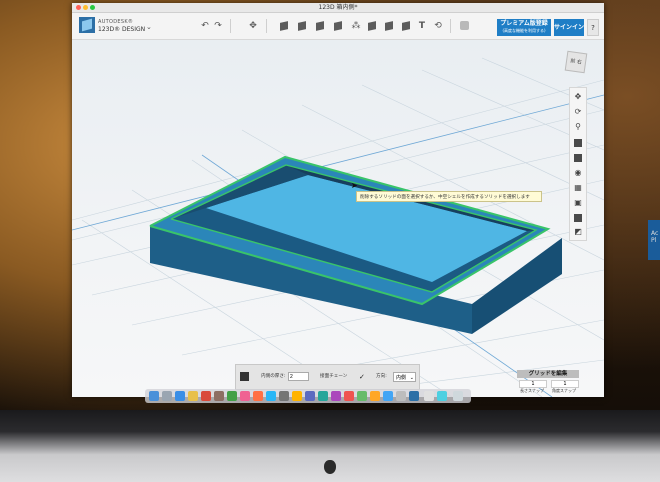  What do you see at coordinates (154, 396) in the screenshot?
I see `finder-icon` at bounding box center [154, 396].